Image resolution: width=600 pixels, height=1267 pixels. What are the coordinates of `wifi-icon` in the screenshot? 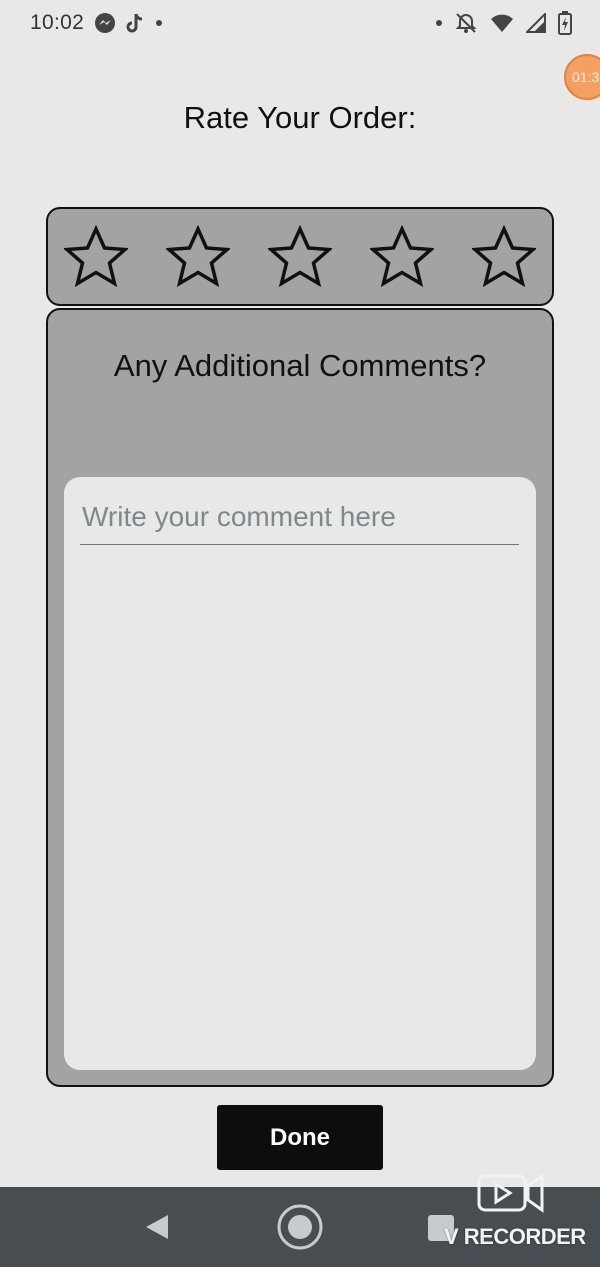 It's located at (502, 23).